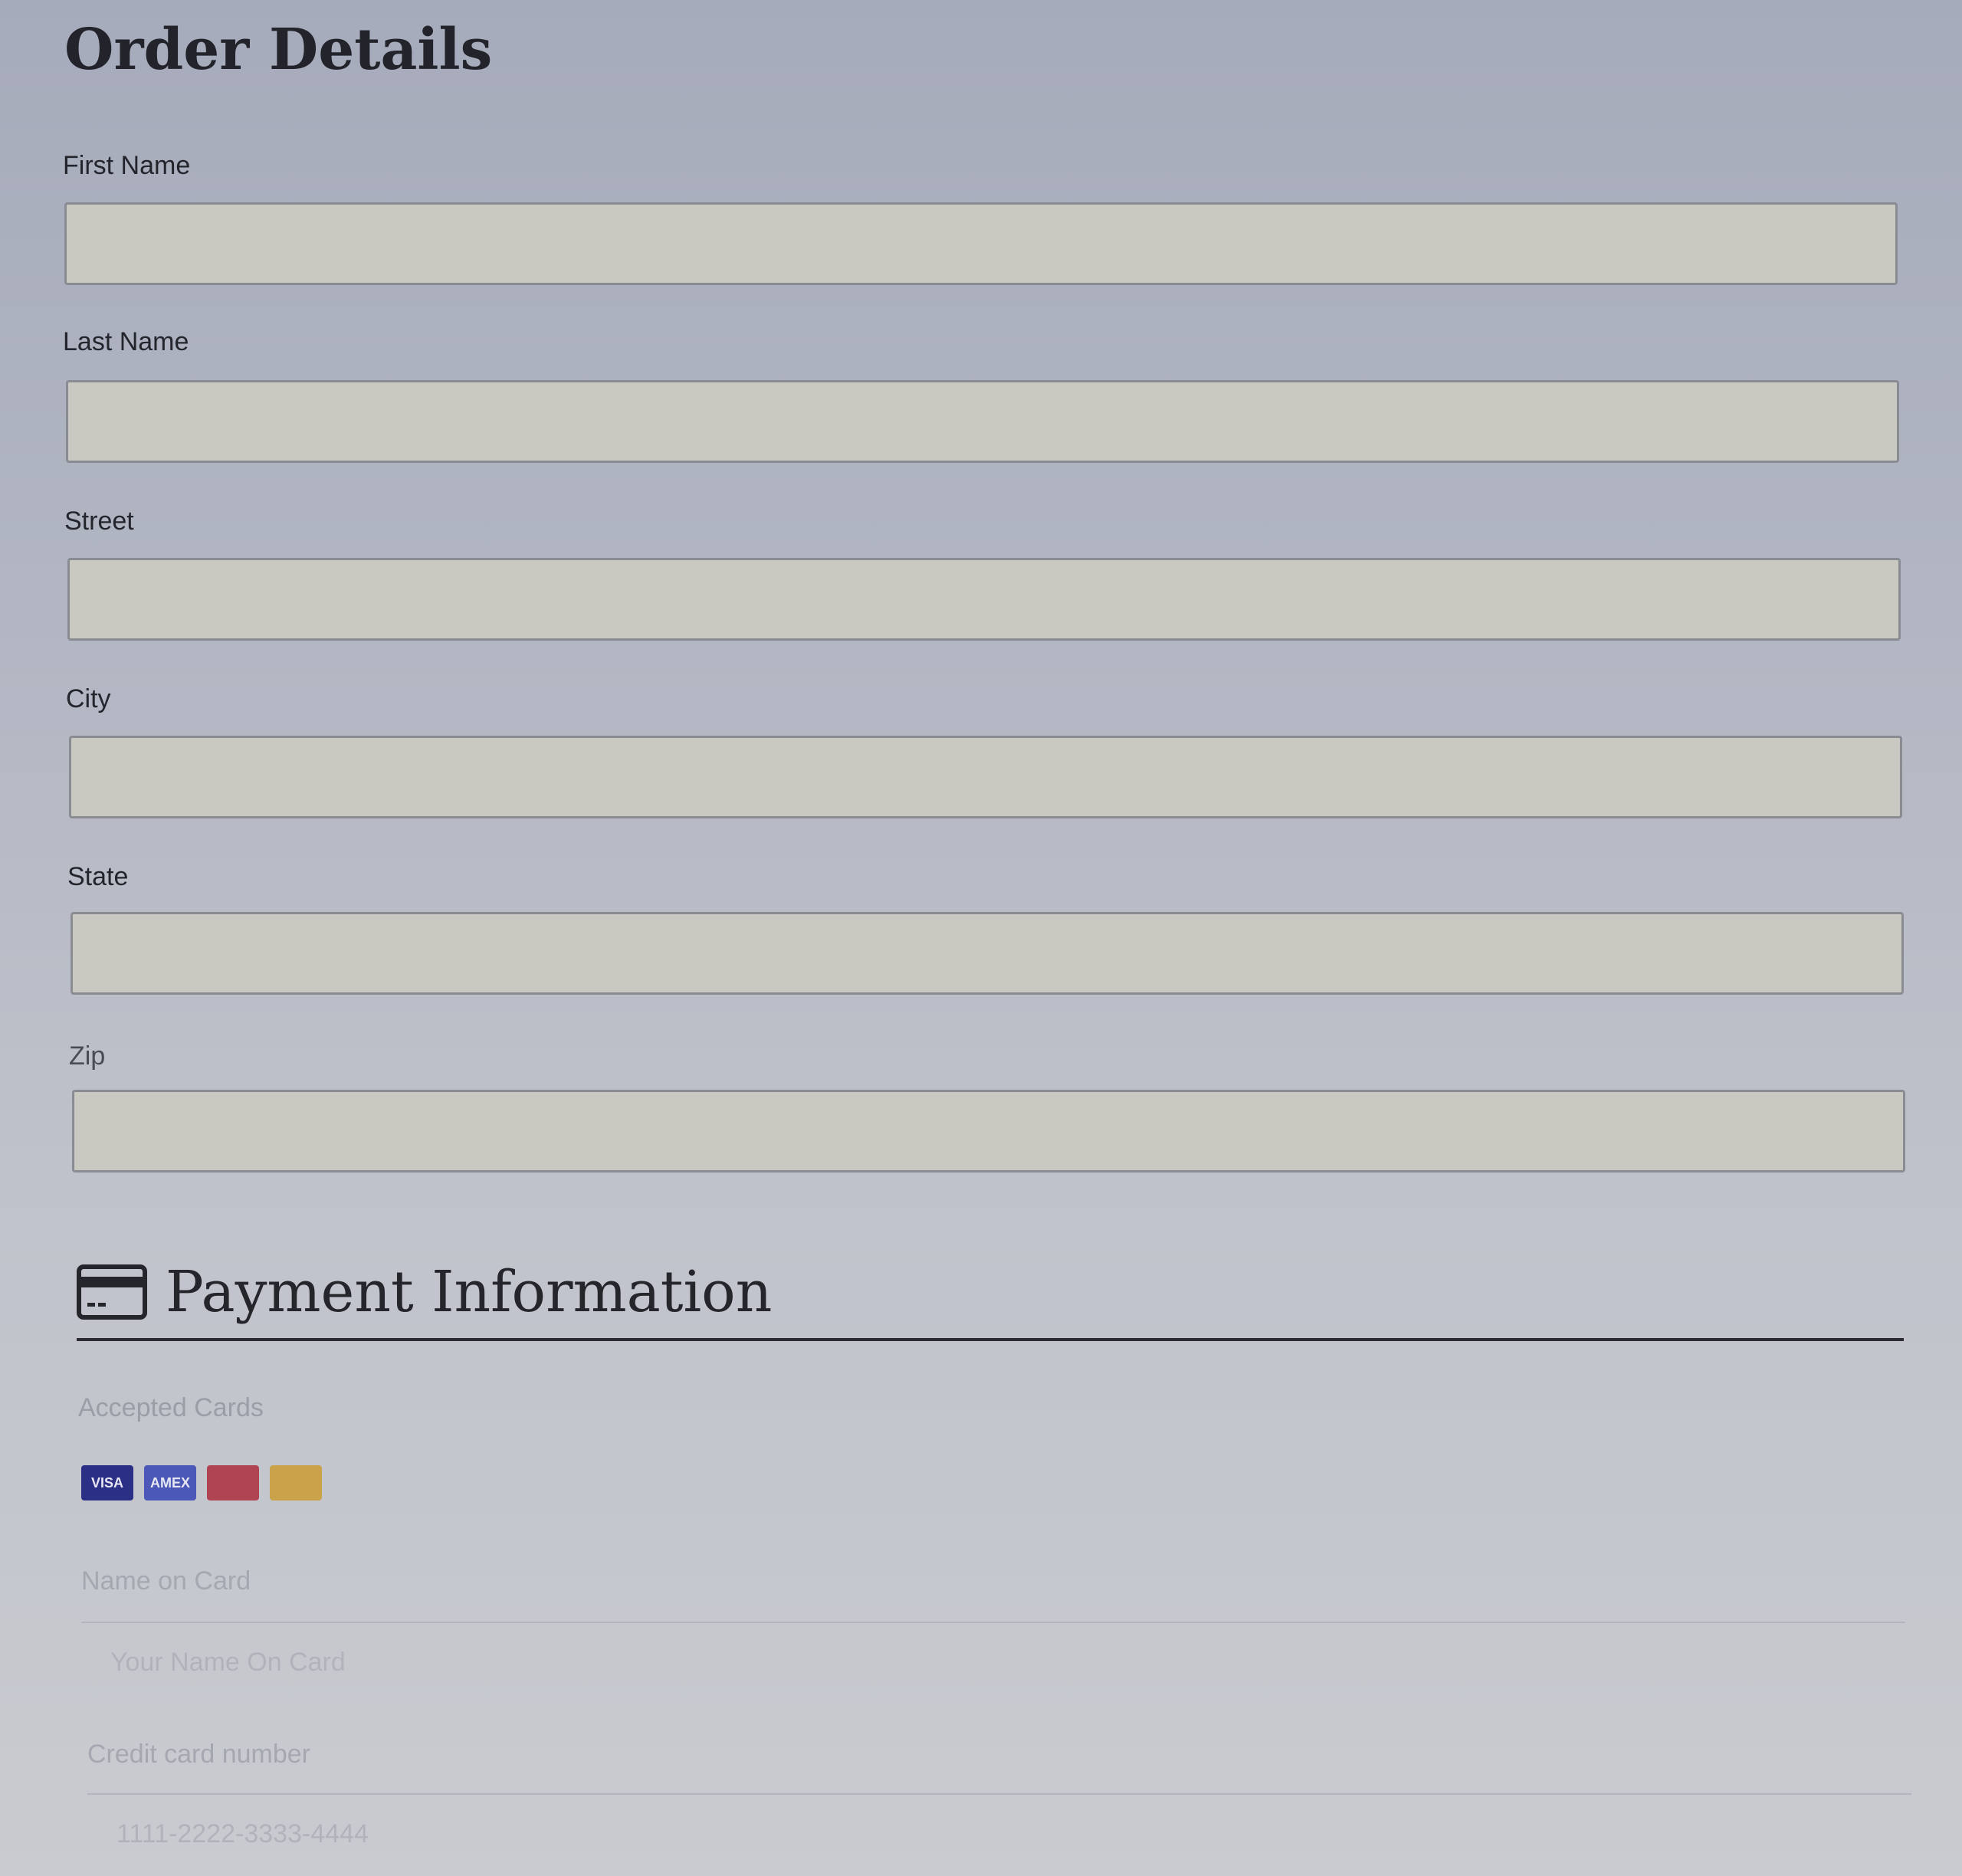  I want to click on card-number-label: Credit card number, so click(199, 1755).